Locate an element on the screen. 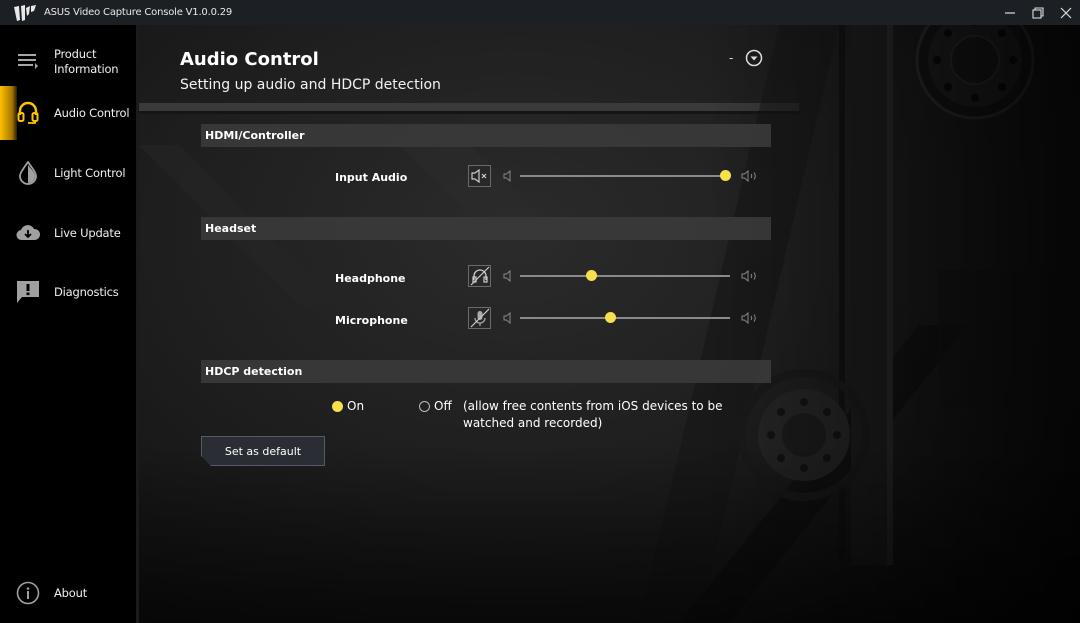 The height and width of the screenshot is (623, 1080). set-as-default-button: Set as default is located at coordinates (263, 451).